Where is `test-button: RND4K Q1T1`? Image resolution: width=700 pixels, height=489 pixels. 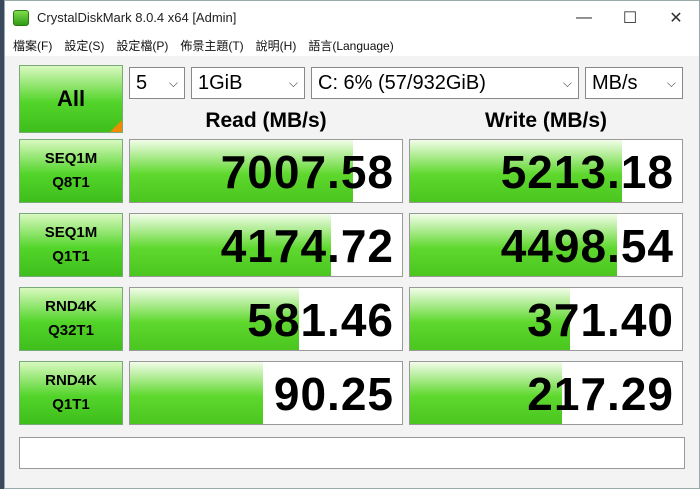
test-button: RND4K Q1T1 is located at coordinates (71, 393).